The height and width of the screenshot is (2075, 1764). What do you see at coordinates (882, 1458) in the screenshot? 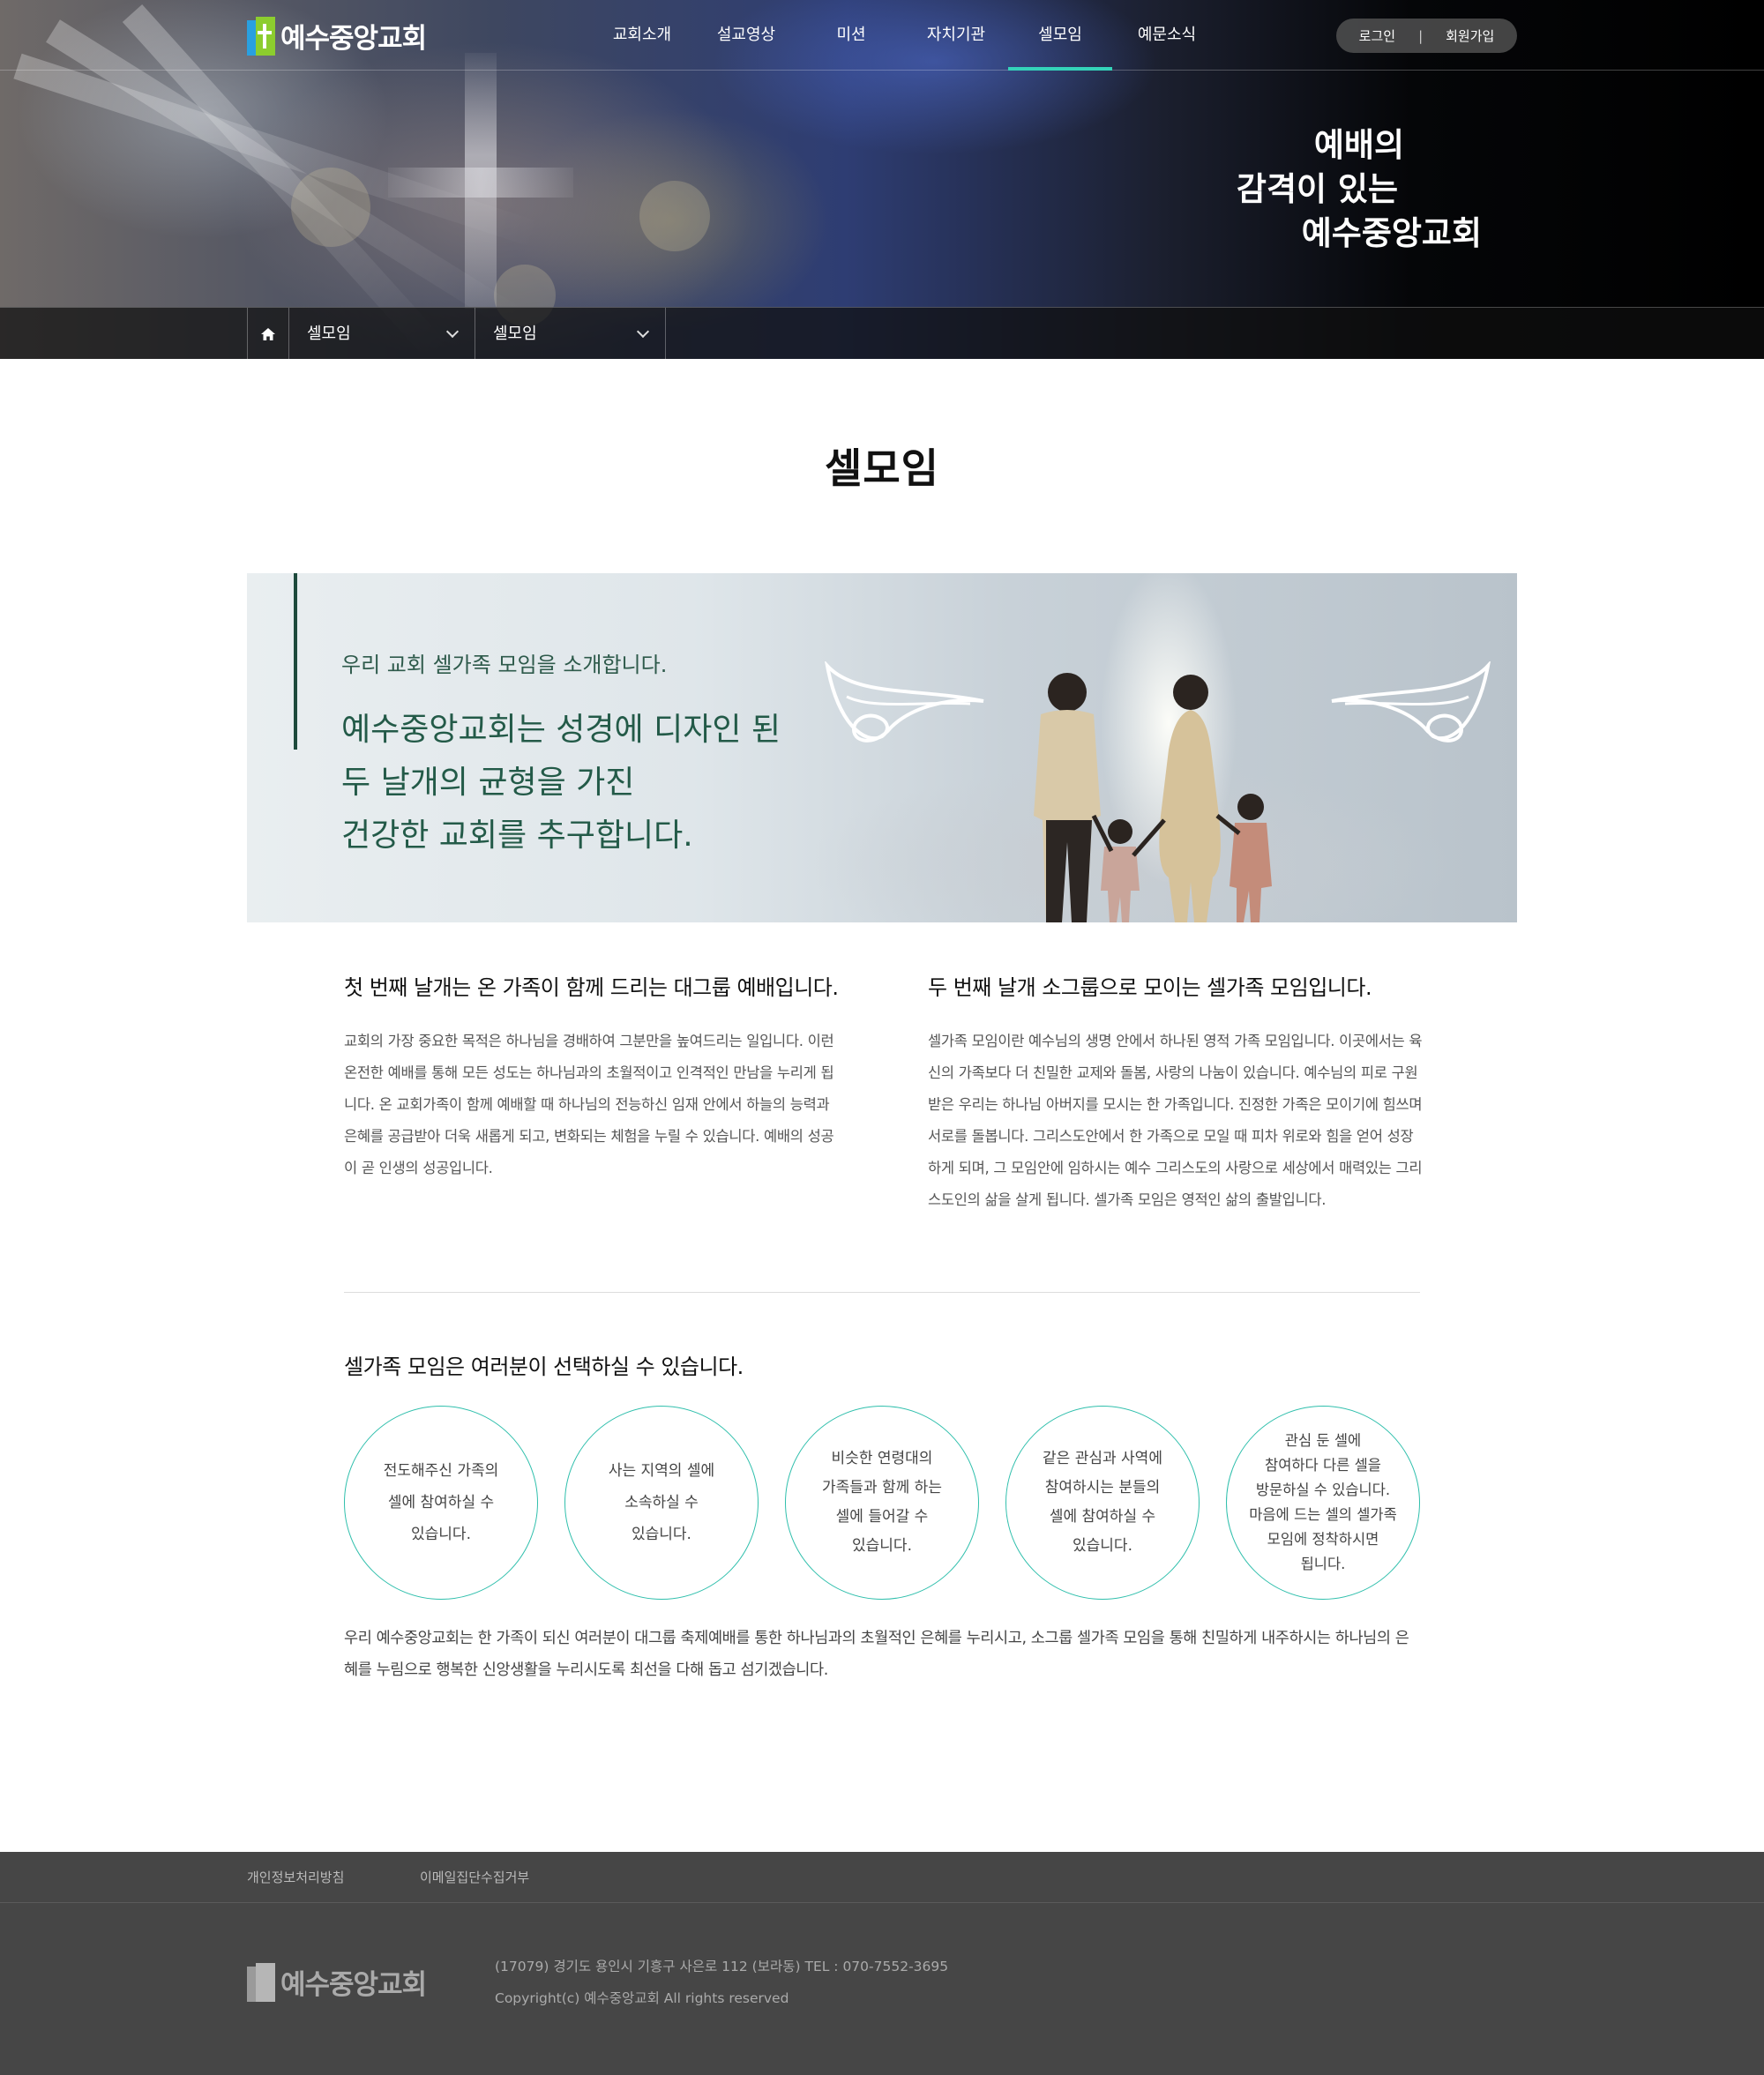
I see `choice-line: 비슷한 연령대의` at bounding box center [882, 1458].